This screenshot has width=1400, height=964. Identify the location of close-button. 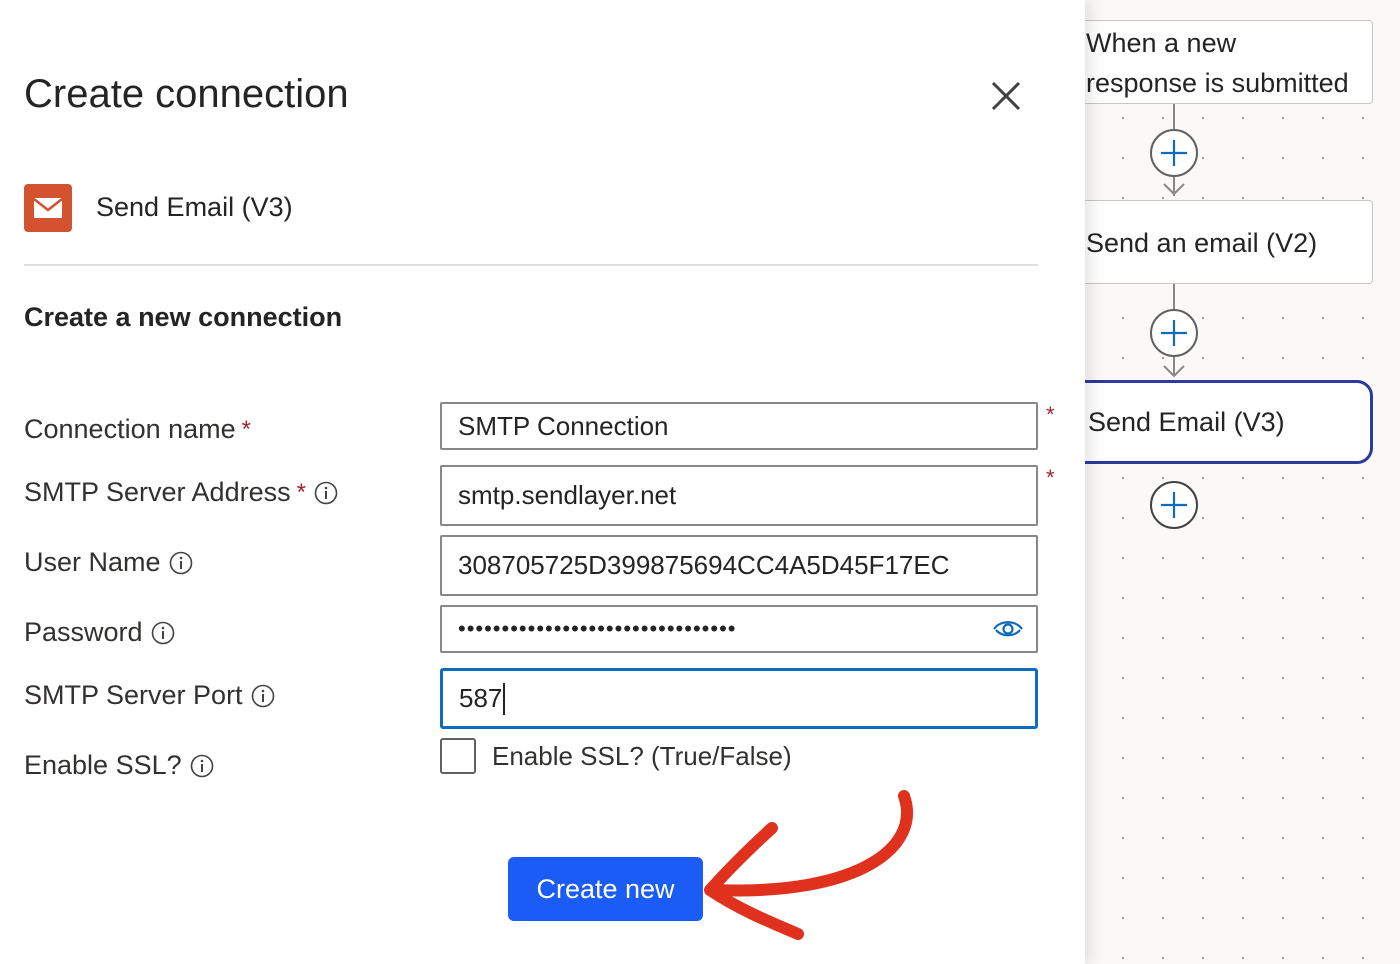
(1006, 96).